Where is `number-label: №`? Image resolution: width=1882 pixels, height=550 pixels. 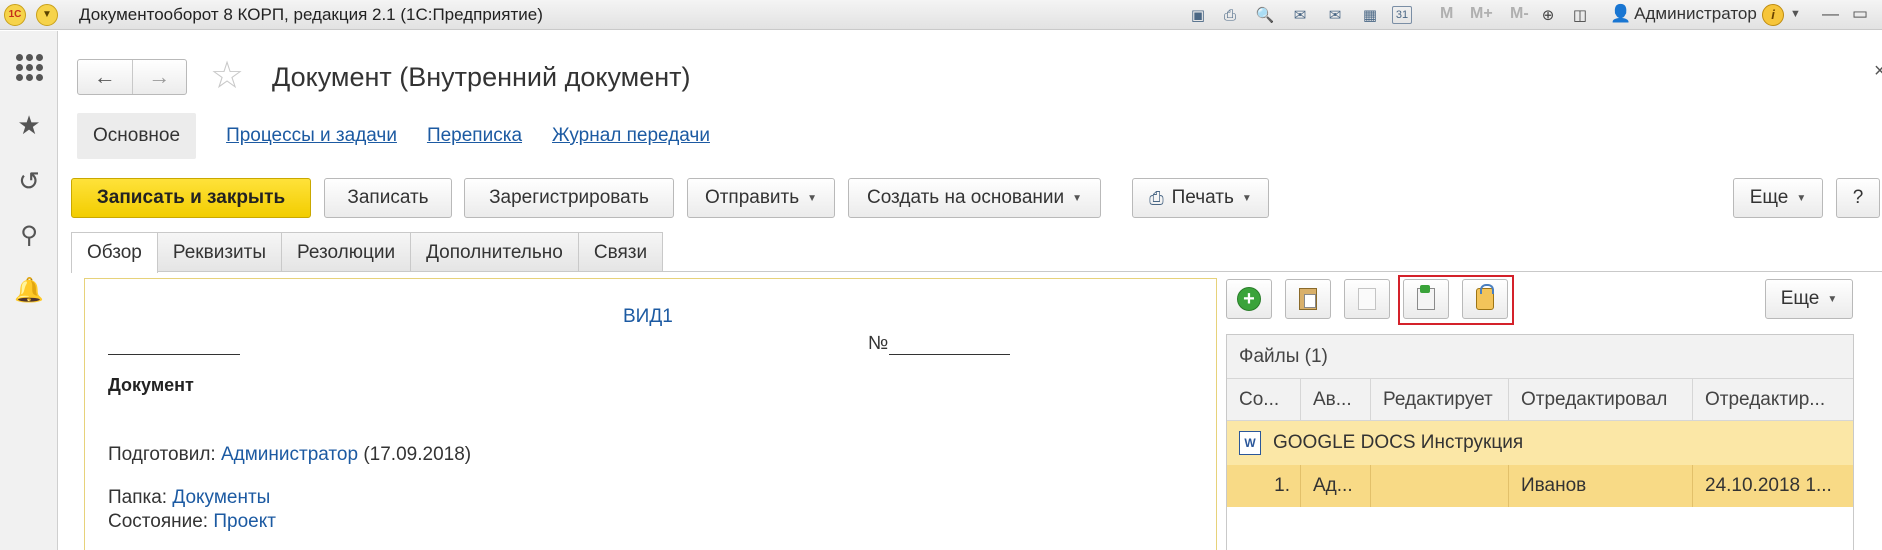
number-label: № is located at coordinates (878, 343).